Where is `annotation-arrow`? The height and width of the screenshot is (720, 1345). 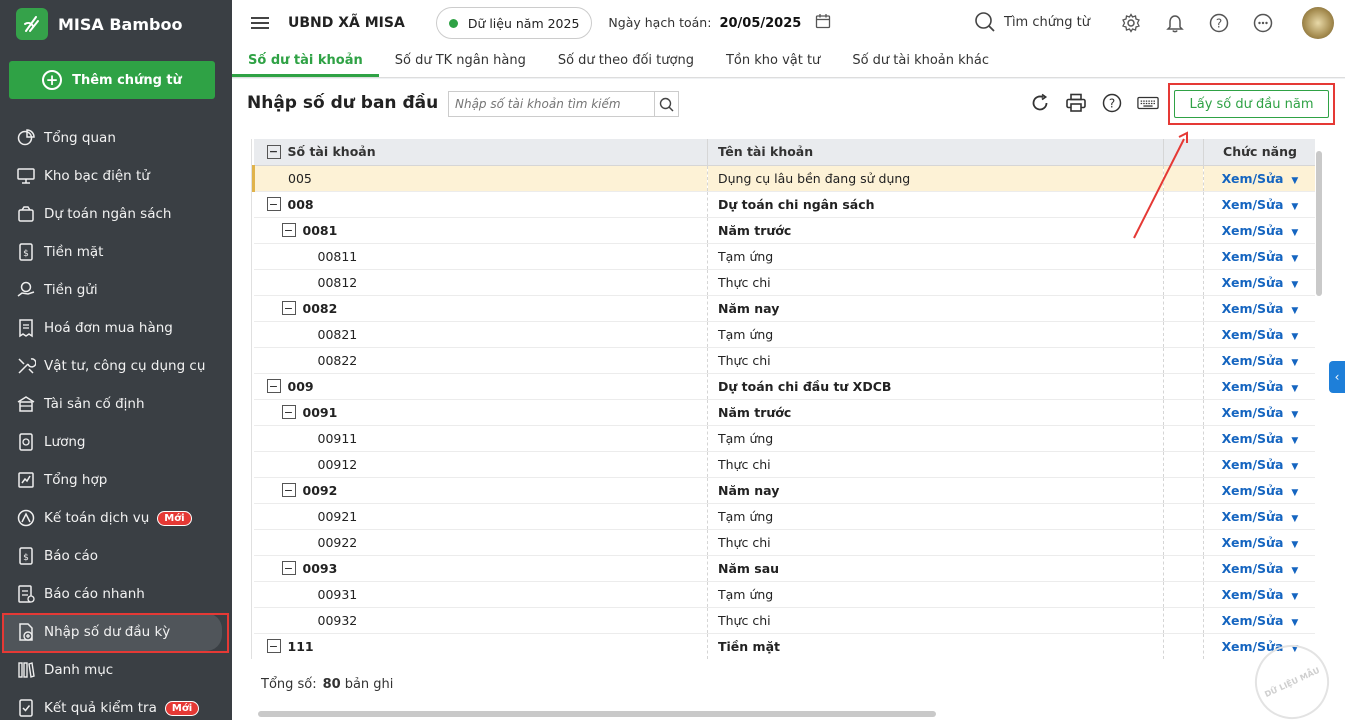
annotation-arrow is located at coordinates (1160, 185).